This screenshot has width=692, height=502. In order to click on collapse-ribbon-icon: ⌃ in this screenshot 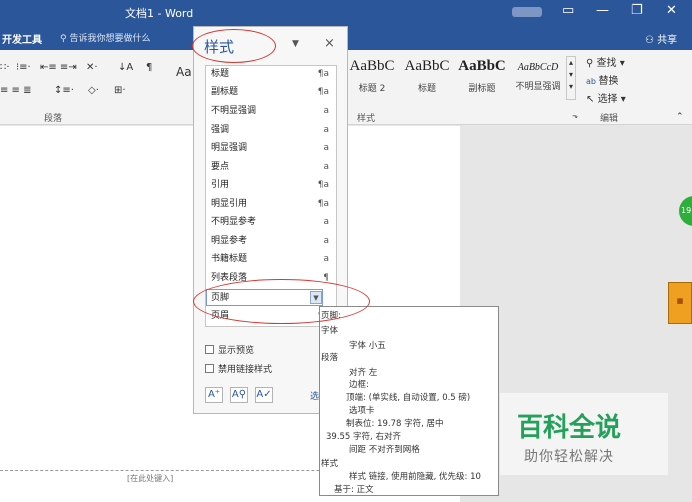, I will do `click(680, 117)`.